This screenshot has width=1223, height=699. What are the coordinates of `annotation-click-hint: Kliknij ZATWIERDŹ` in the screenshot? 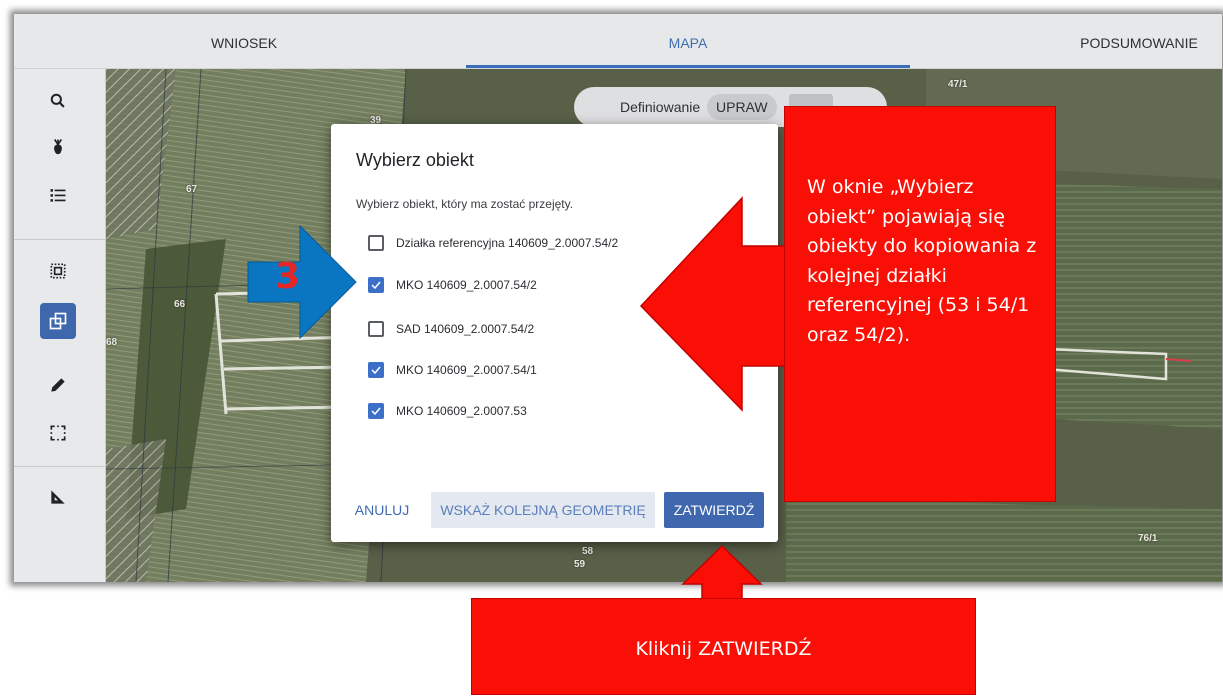 It's located at (723, 646).